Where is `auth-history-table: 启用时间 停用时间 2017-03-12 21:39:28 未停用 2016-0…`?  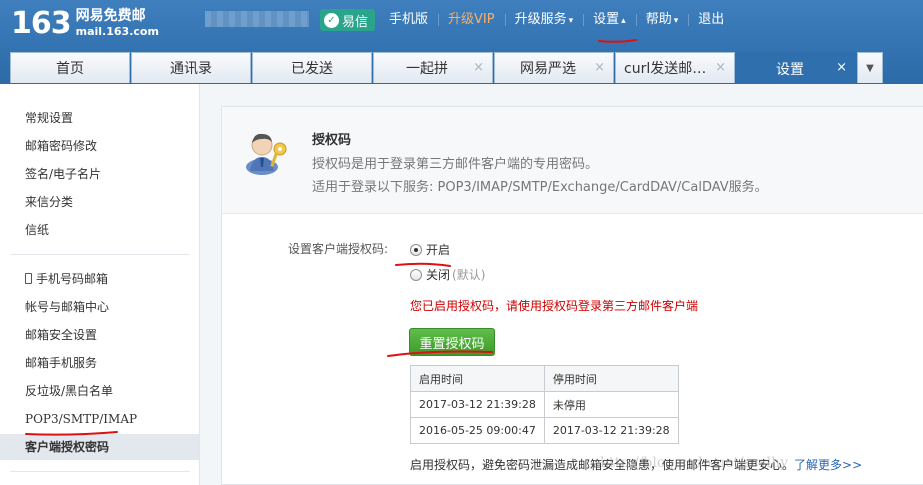 auth-history-table: 启用时间 停用时间 2017-03-12 21:39:28 未停用 2016-0… is located at coordinates (544, 404).